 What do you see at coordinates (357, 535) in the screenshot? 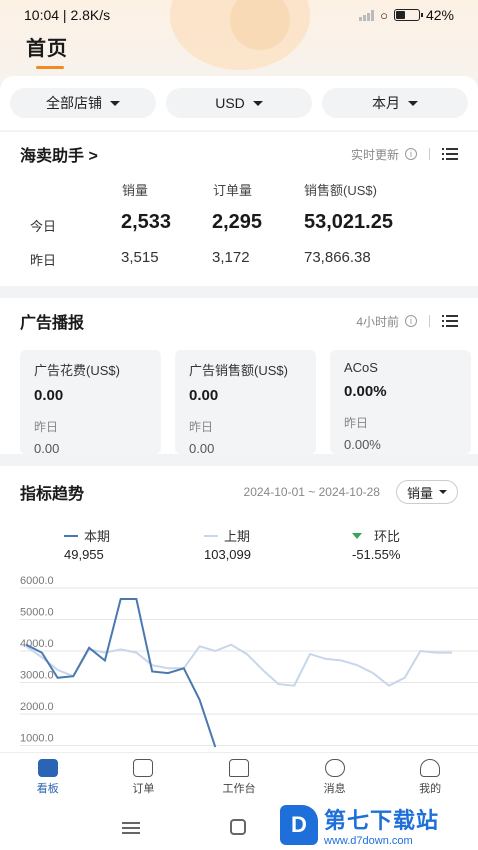
I see `down-arrow-icon` at bounding box center [357, 535].